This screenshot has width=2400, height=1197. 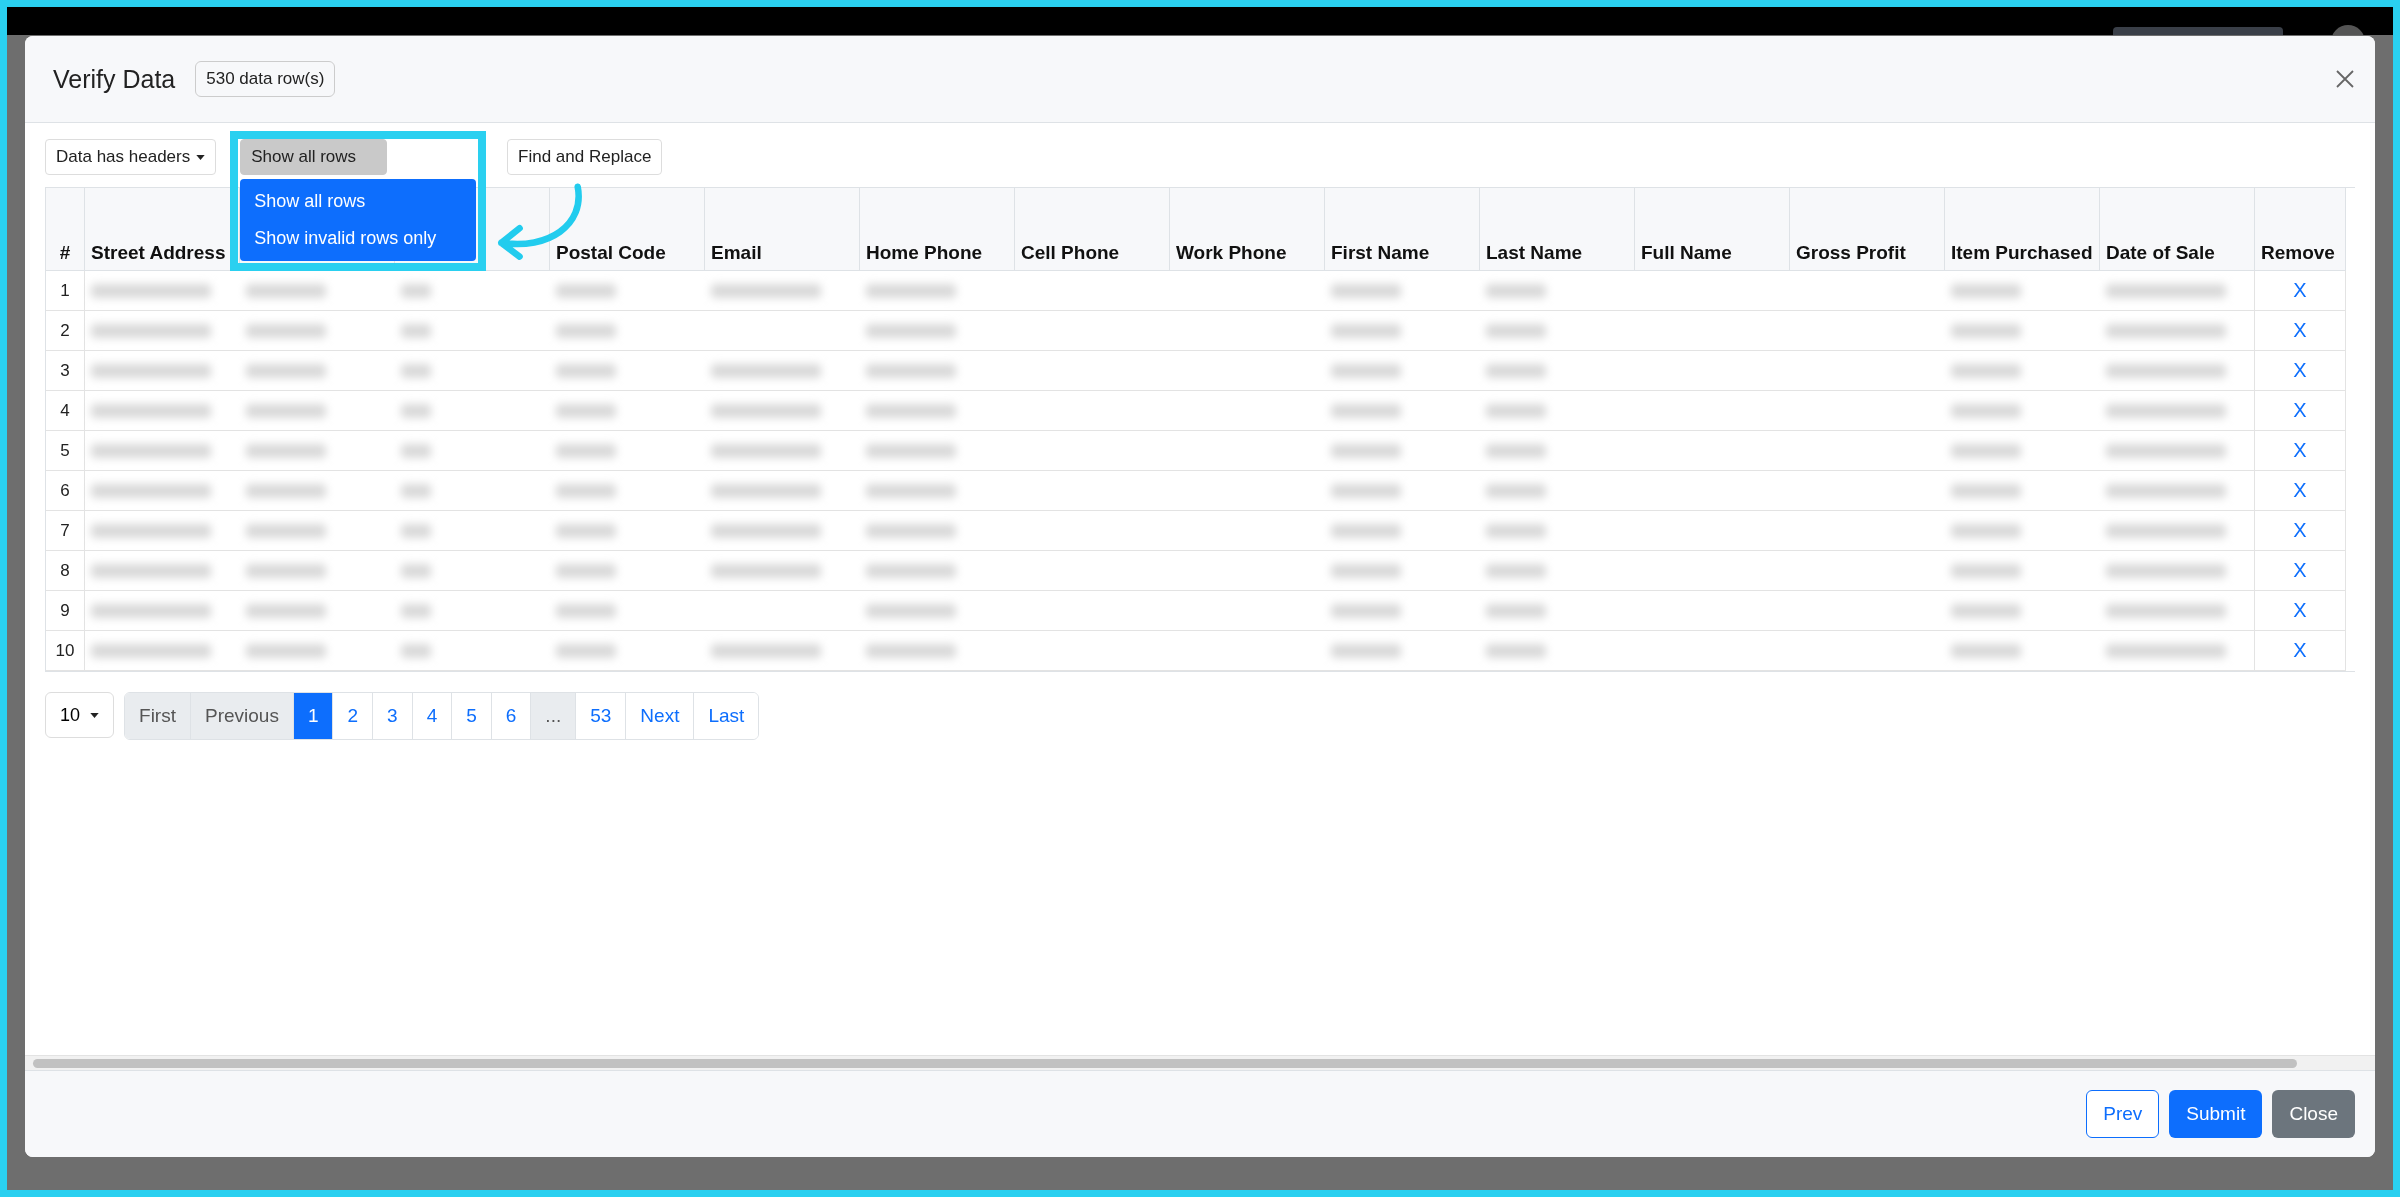 What do you see at coordinates (314, 157) in the screenshot?
I see `row-filter-dropdown: Show all rows` at bounding box center [314, 157].